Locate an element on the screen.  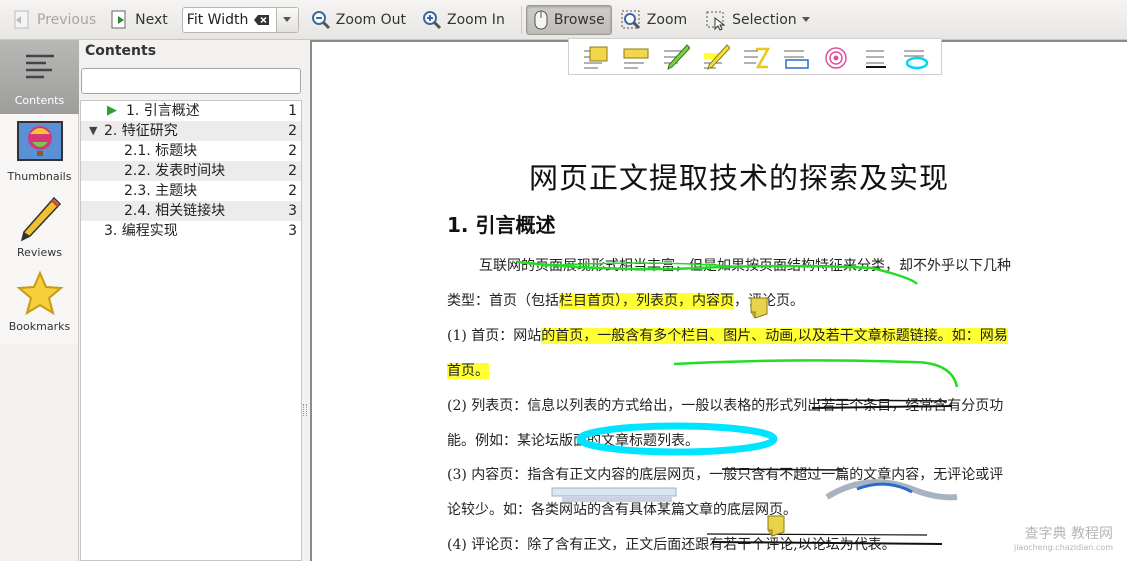
typewriter-icon is located at coordinates (757, 57).